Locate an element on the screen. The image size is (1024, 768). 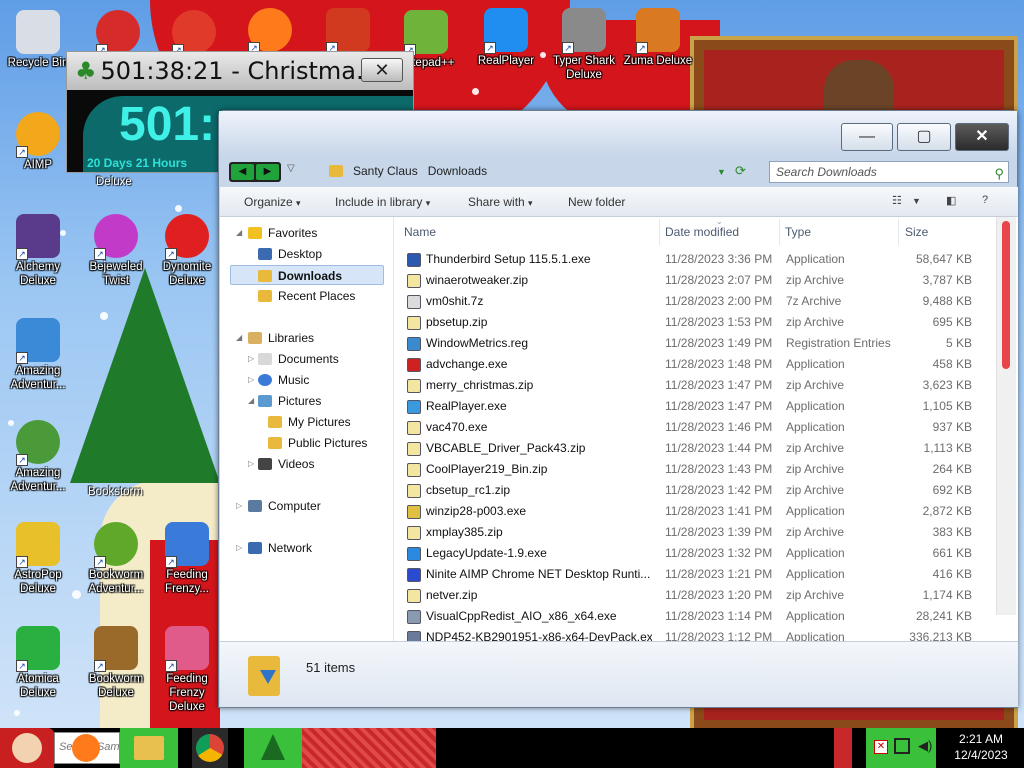
view-options-icon: ☷ is located at coordinates (897, 200).